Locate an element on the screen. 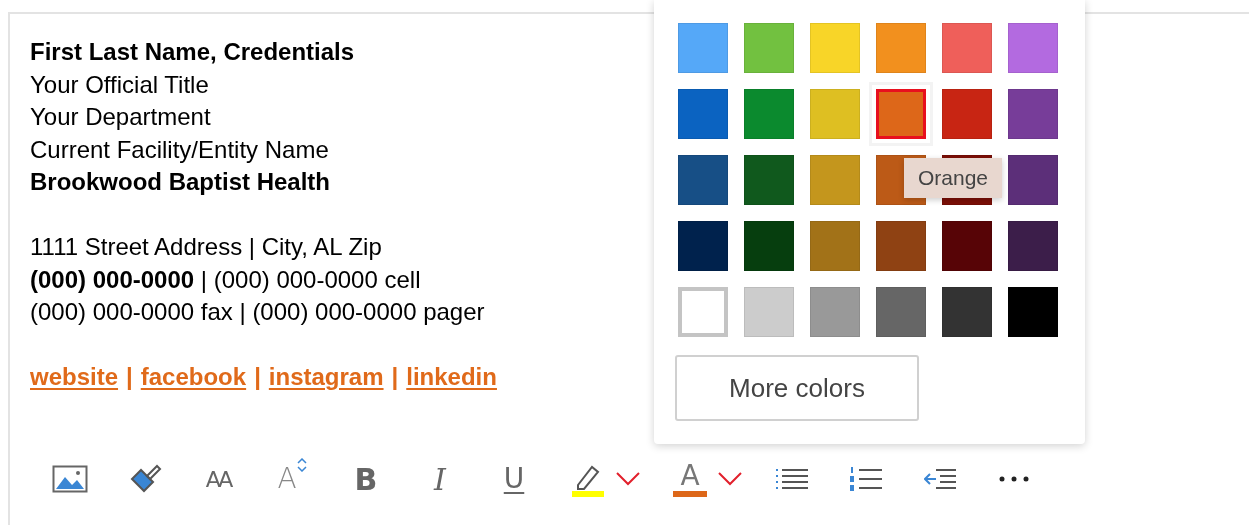 The width and height of the screenshot is (1249, 525). tooltip: Orange is located at coordinates (953, 178).